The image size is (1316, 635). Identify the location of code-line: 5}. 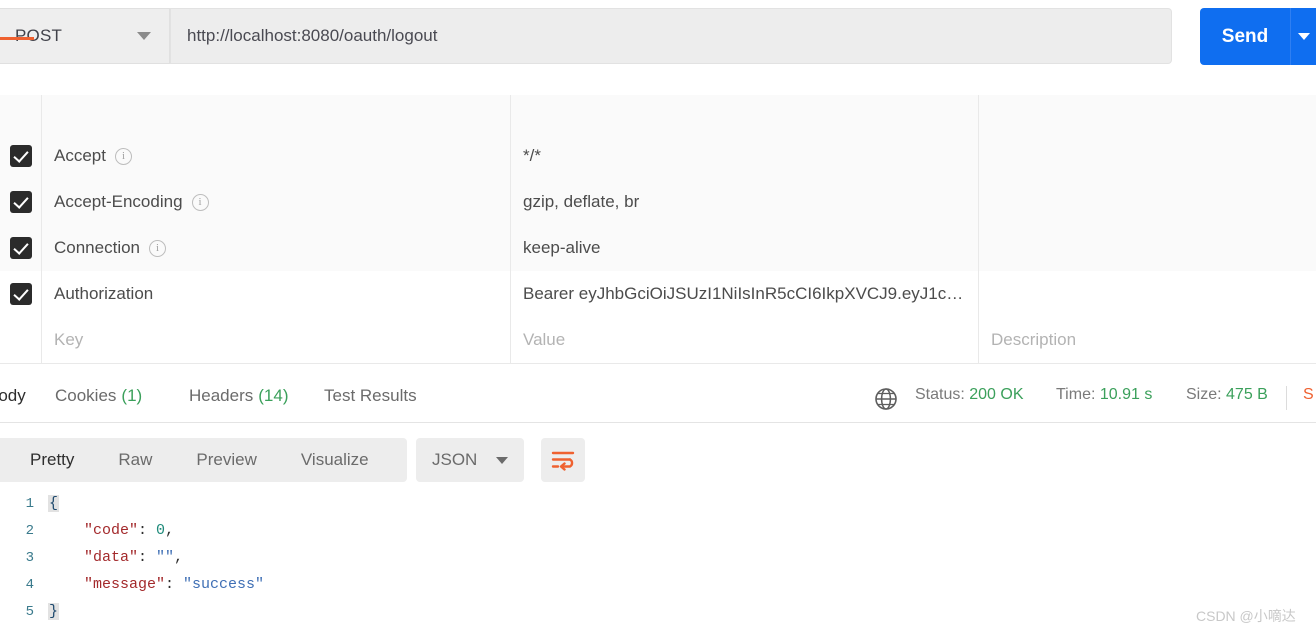
(658, 611).